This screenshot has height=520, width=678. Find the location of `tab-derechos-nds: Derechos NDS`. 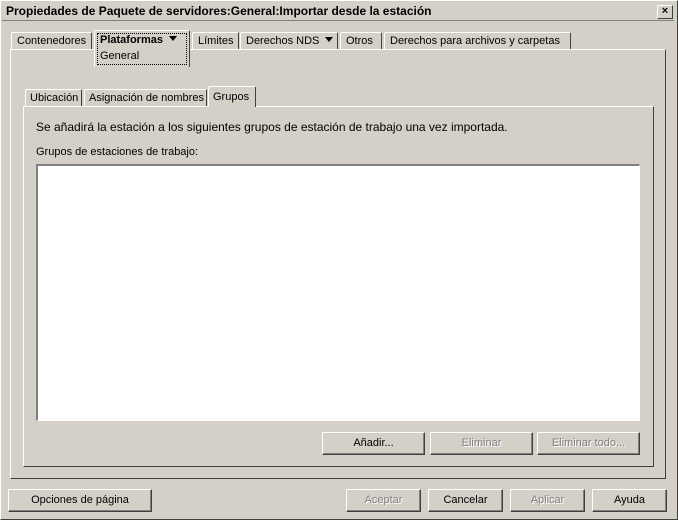

tab-derechos-nds: Derechos NDS is located at coordinates (289, 40).